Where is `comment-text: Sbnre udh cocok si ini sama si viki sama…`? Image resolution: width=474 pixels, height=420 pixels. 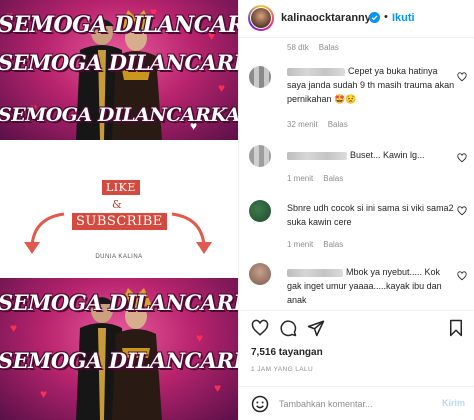 comment-text: Sbnre udh cocok si ini sama si viki sama… is located at coordinates (370, 215).